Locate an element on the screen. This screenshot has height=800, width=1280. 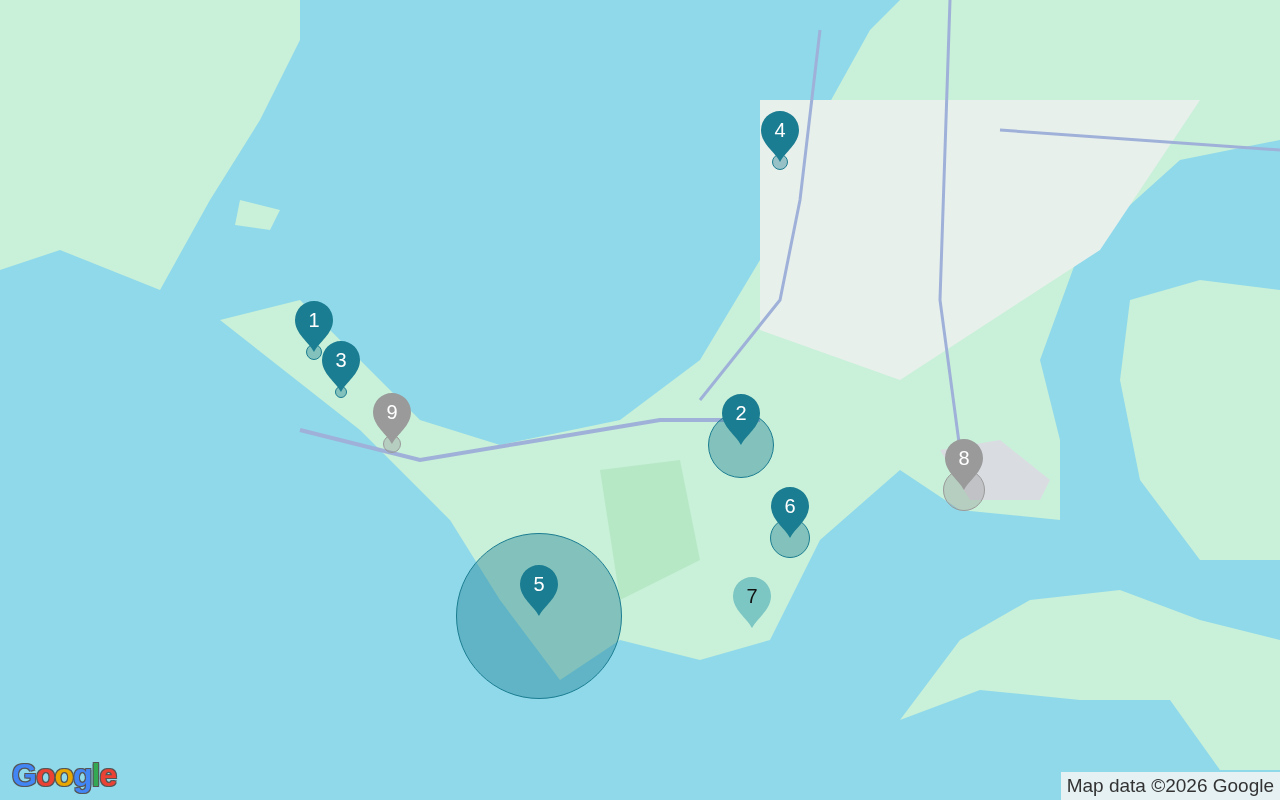
map-marker: 9 is located at coordinates (392, 418).